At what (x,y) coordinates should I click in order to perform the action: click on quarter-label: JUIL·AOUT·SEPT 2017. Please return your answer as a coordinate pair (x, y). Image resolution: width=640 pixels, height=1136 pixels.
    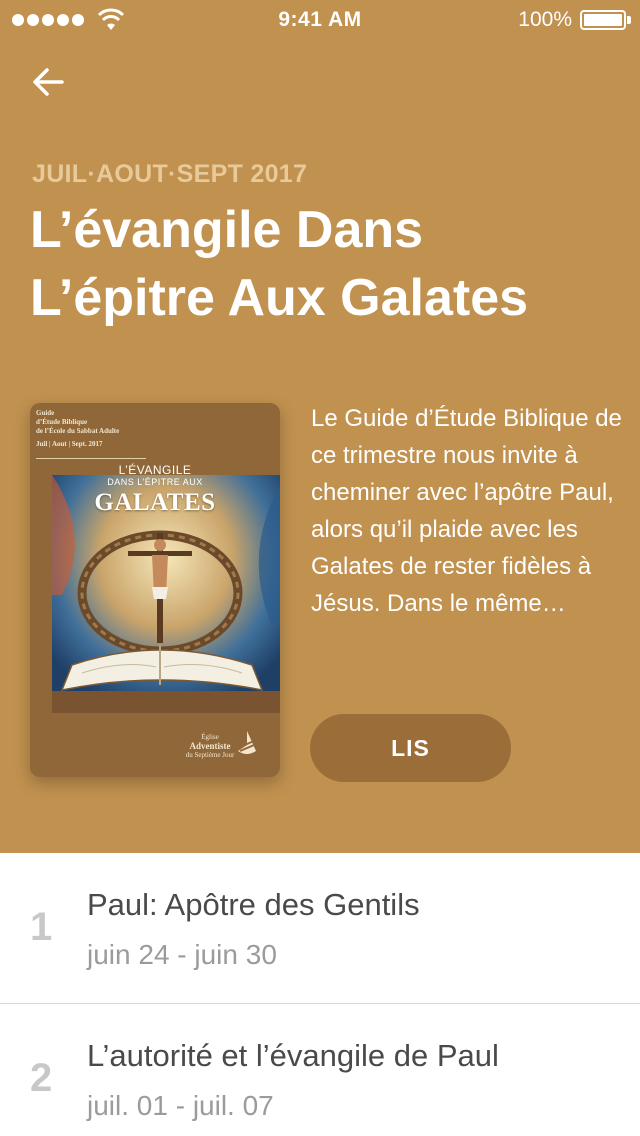
    Looking at the image, I should click on (170, 174).